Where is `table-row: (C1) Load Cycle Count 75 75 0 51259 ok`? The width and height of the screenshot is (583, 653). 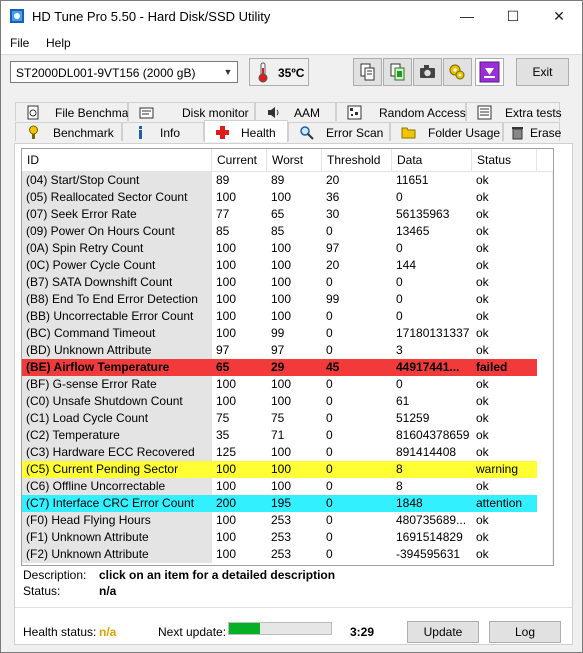 table-row: (C1) Load Cycle Count 75 75 0 51259 ok is located at coordinates (279, 418).